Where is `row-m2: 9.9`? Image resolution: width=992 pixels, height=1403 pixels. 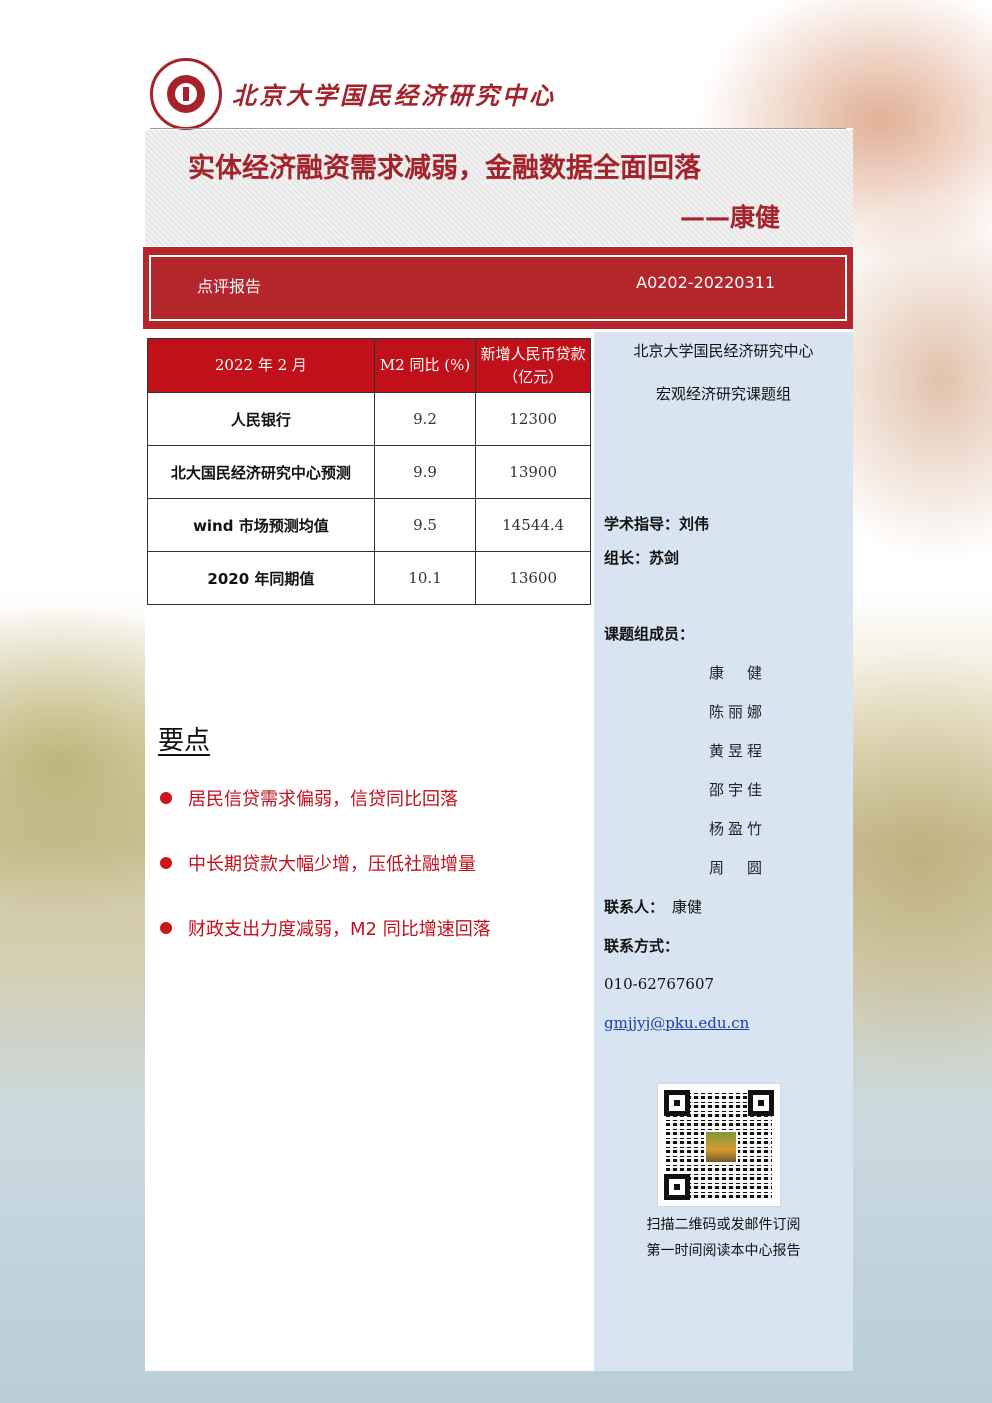 row-m2: 9.9 is located at coordinates (425, 472).